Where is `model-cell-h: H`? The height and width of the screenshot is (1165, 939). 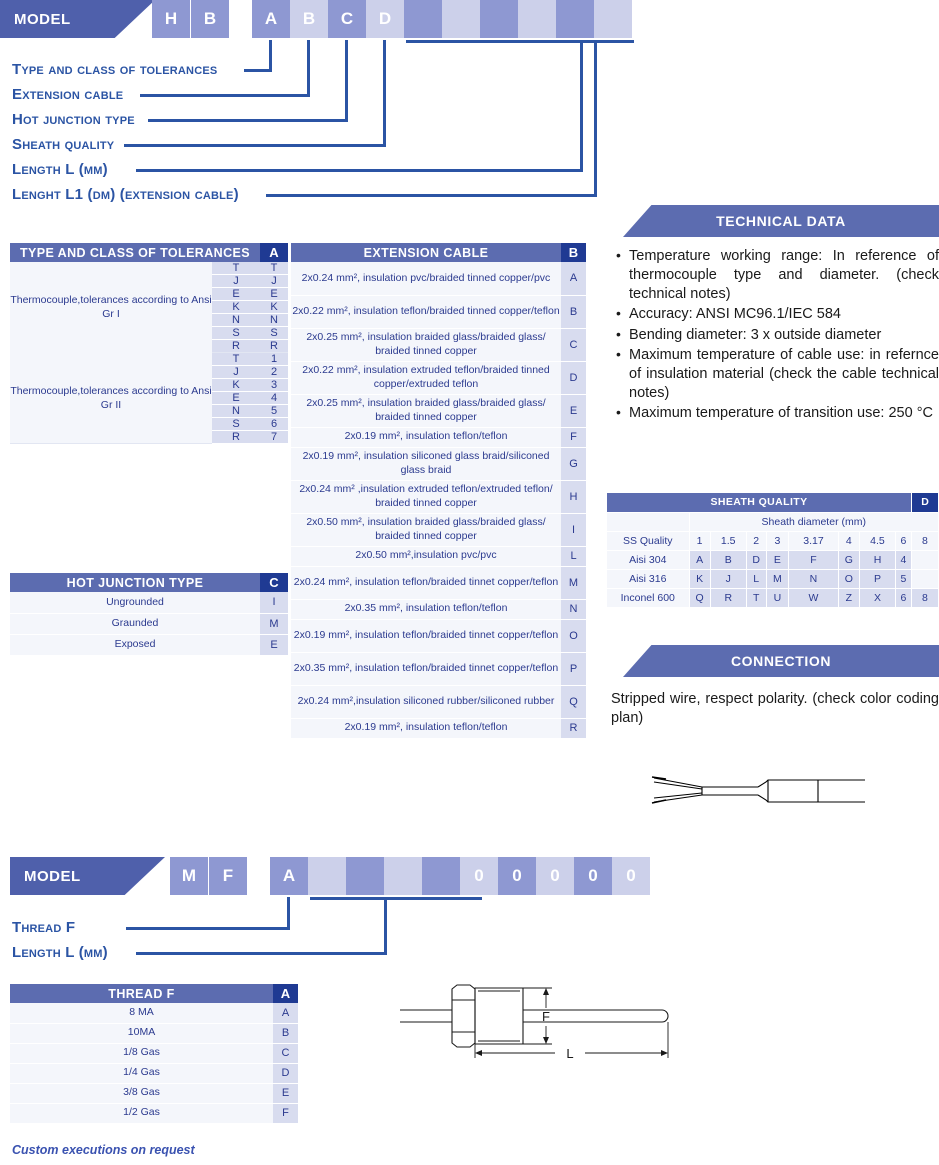 model-cell-h: H is located at coordinates (171, 19).